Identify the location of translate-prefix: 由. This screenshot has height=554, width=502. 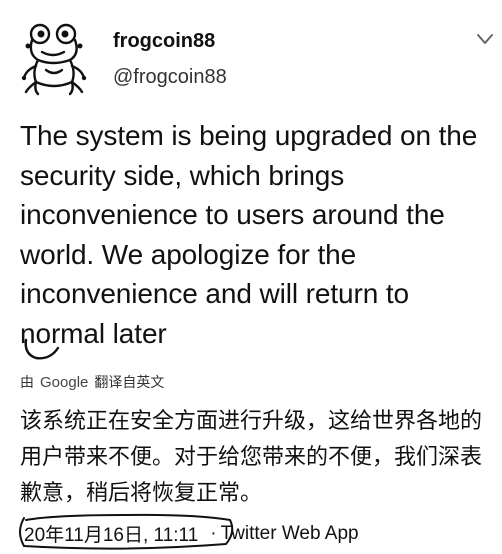
(27, 383).